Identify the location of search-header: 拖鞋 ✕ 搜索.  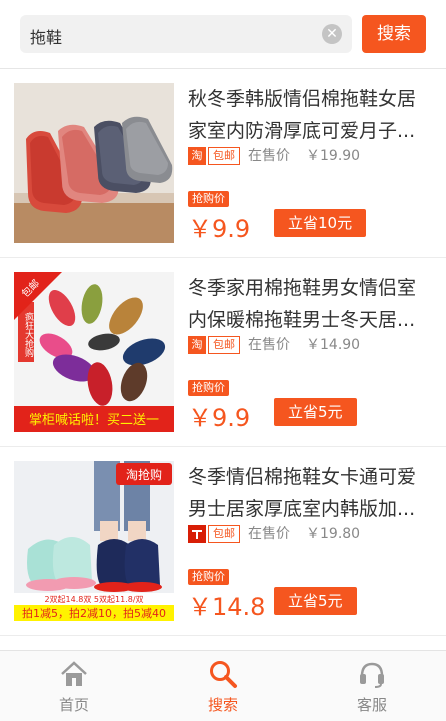
(223, 34).